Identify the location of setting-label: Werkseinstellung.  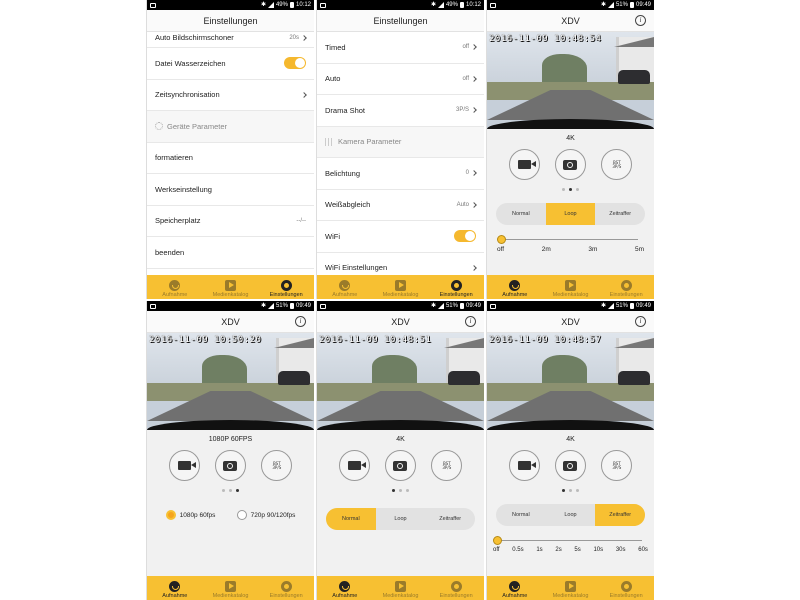
(183, 189).